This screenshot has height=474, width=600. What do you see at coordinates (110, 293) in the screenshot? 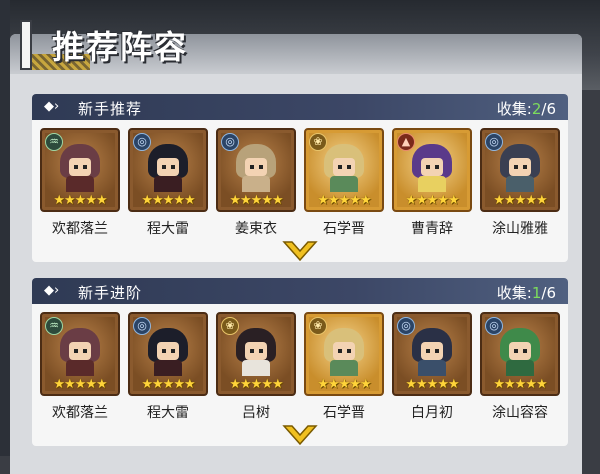
I see `section-title: 新手进阶` at bounding box center [110, 293].